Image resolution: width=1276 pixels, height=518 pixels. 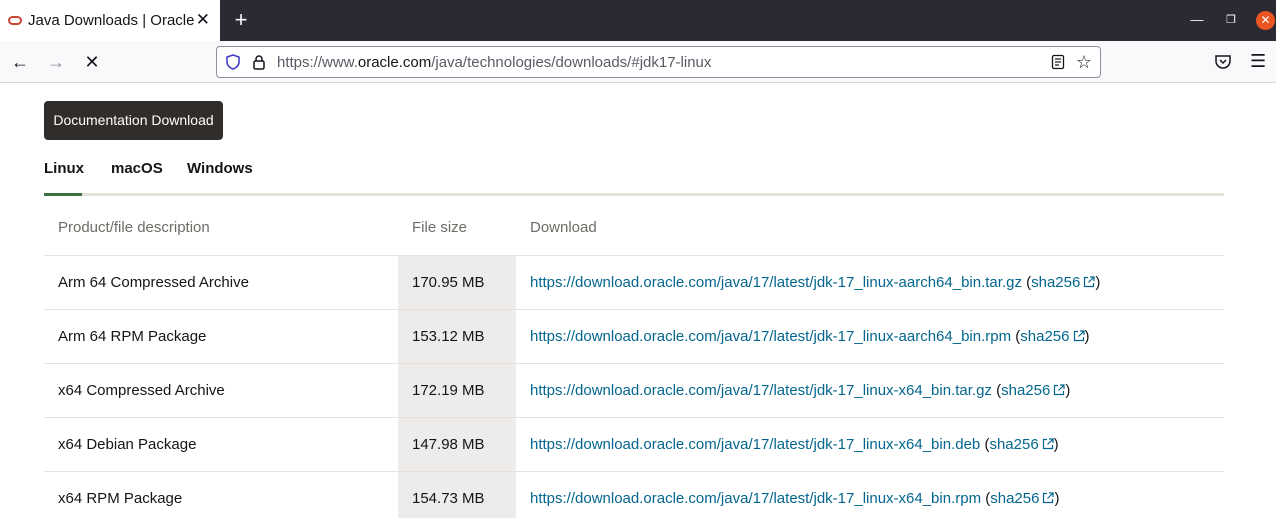 What do you see at coordinates (221, 336) in the screenshot?
I see `file-description: Arm 64 RPM Package` at bounding box center [221, 336].